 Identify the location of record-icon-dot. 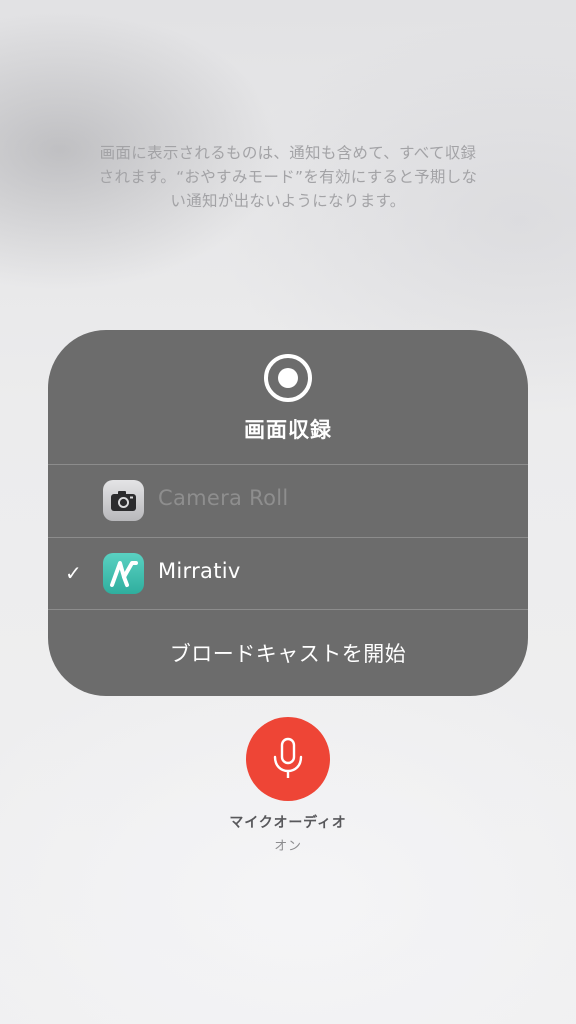
(288, 378).